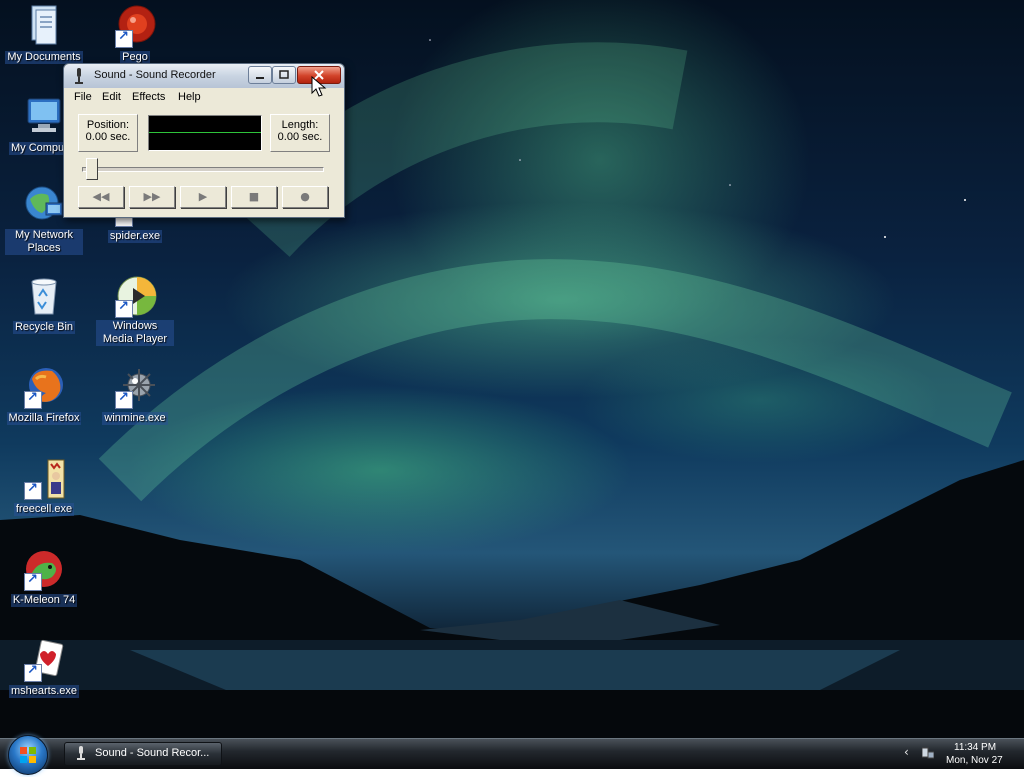  Describe the element at coordinates (928, 753) in the screenshot. I see `network-tray-icon` at that location.